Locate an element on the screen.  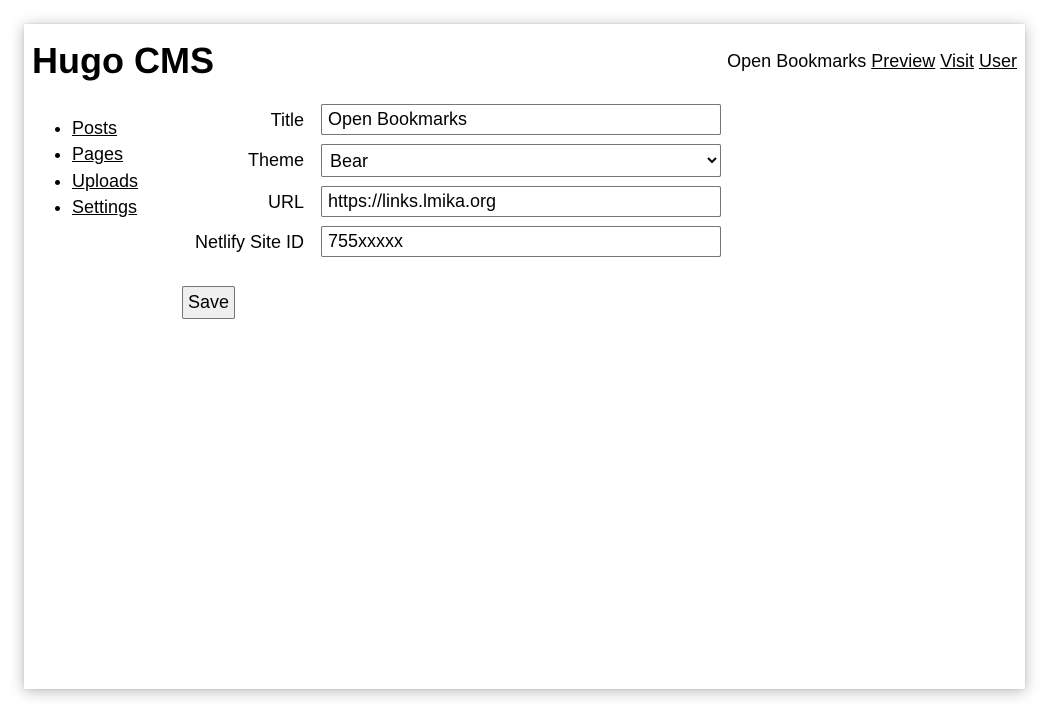
sidebar-item-pages: Pages is located at coordinates (105, 156).